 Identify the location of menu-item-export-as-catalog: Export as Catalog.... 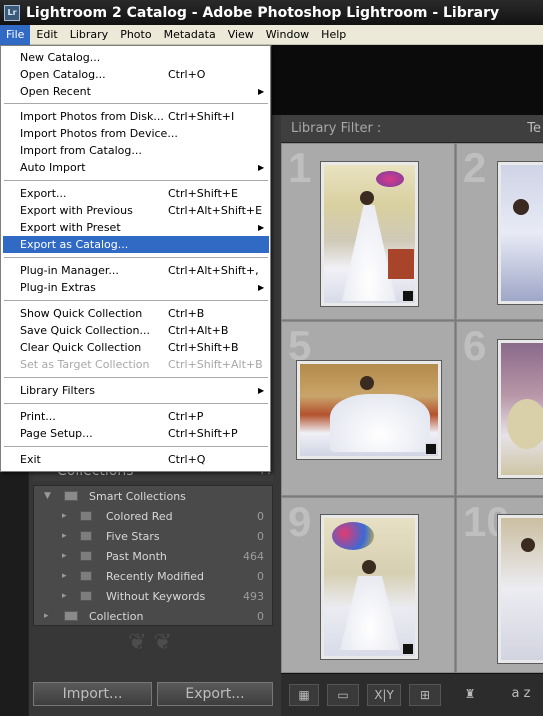
(136, 244).